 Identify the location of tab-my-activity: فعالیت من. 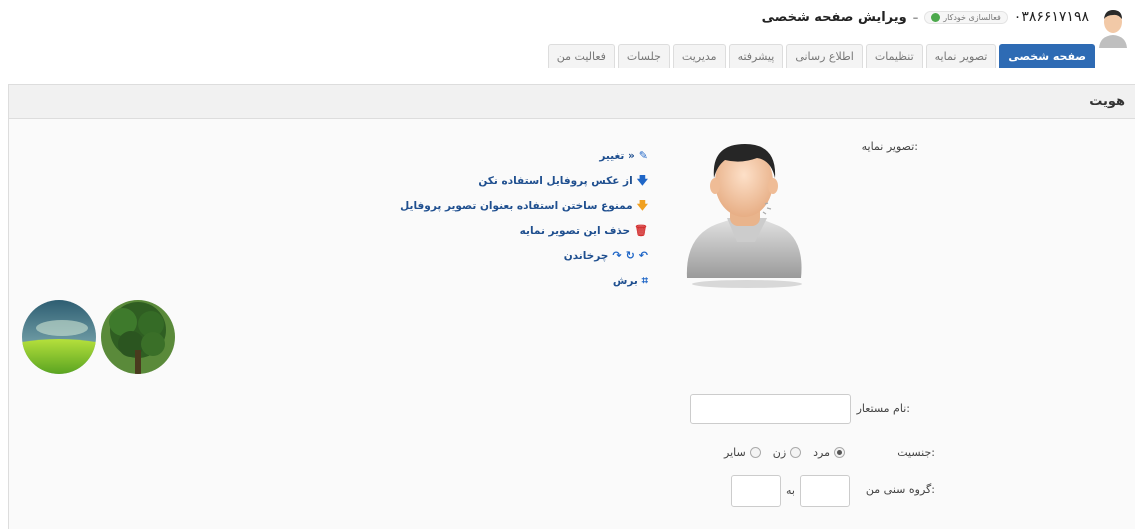
(581, 56).